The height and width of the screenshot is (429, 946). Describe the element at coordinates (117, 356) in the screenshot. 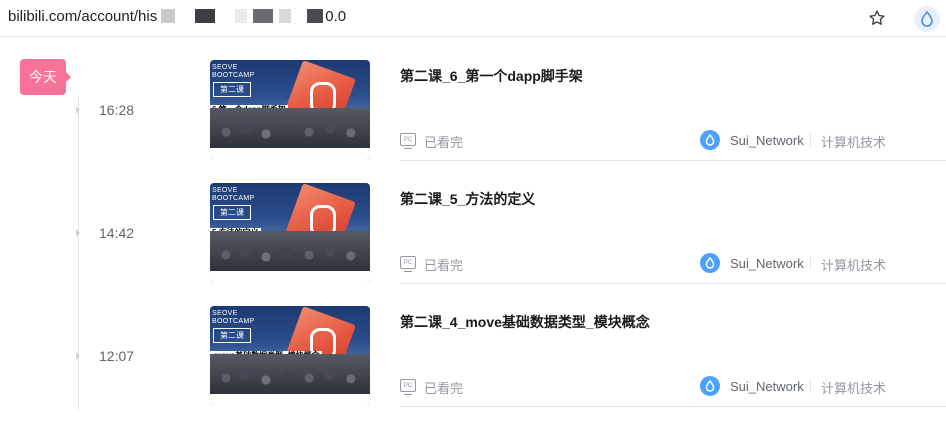

I see `watch-time: 12:07` at that location.